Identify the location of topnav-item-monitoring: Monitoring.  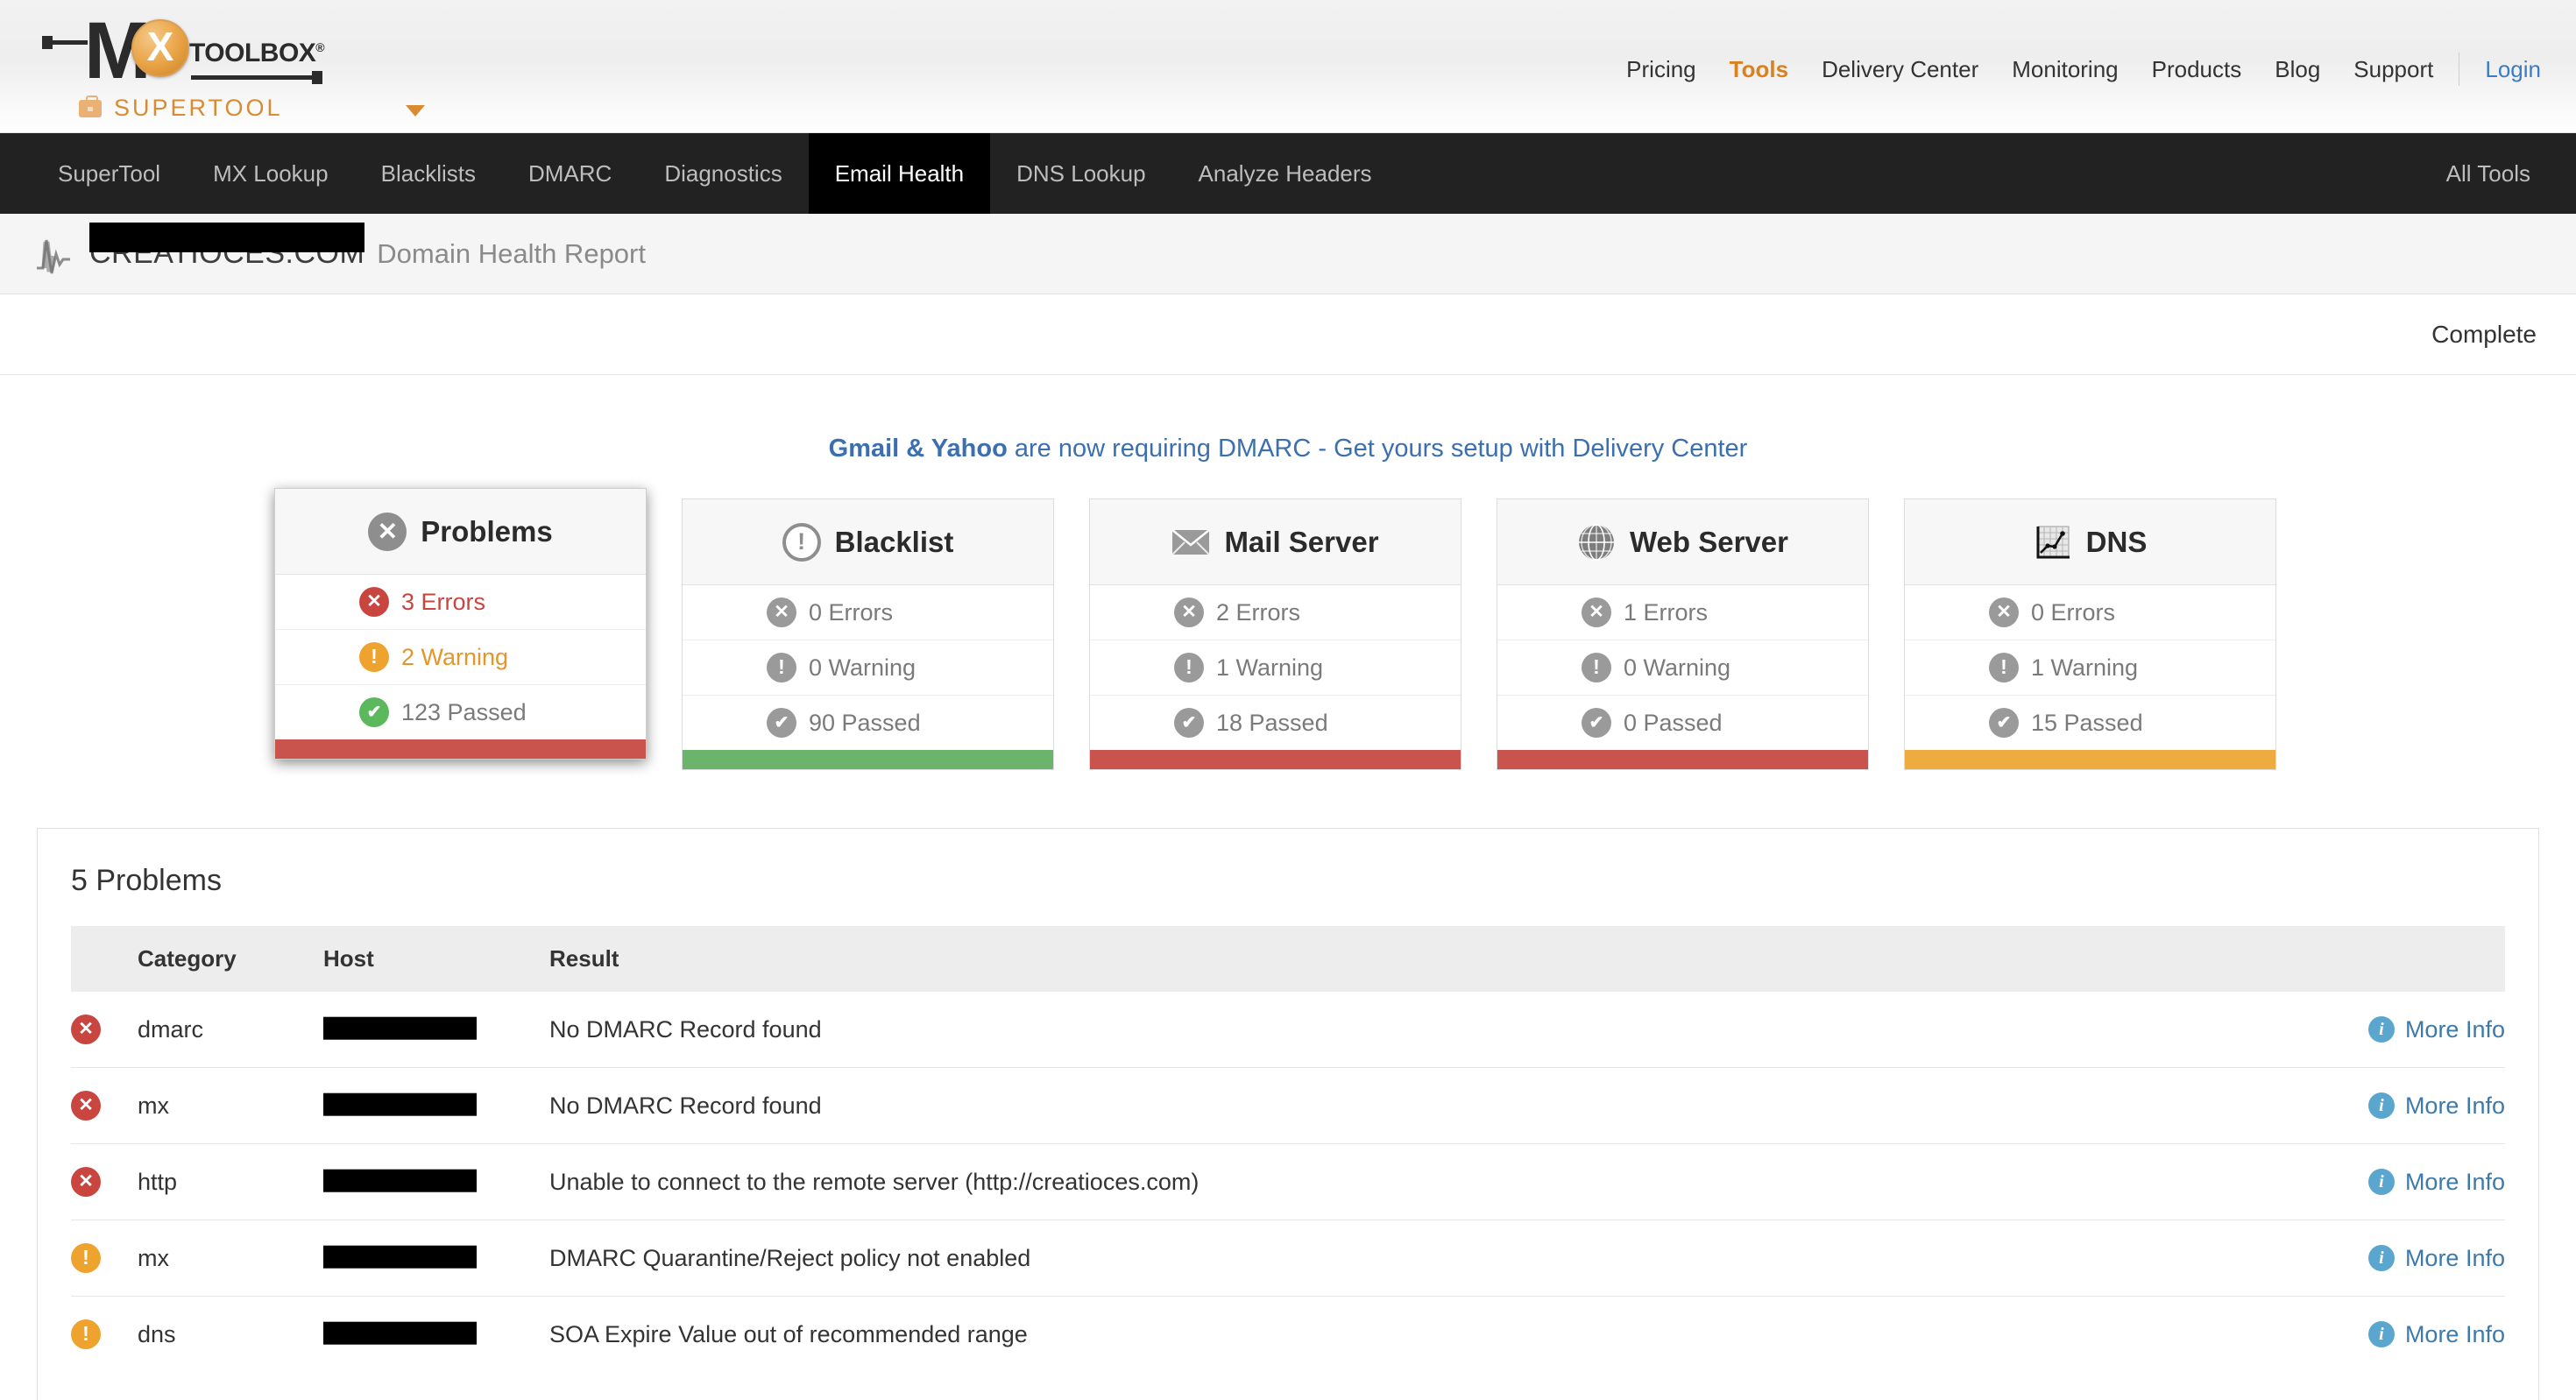
(2064, 69).